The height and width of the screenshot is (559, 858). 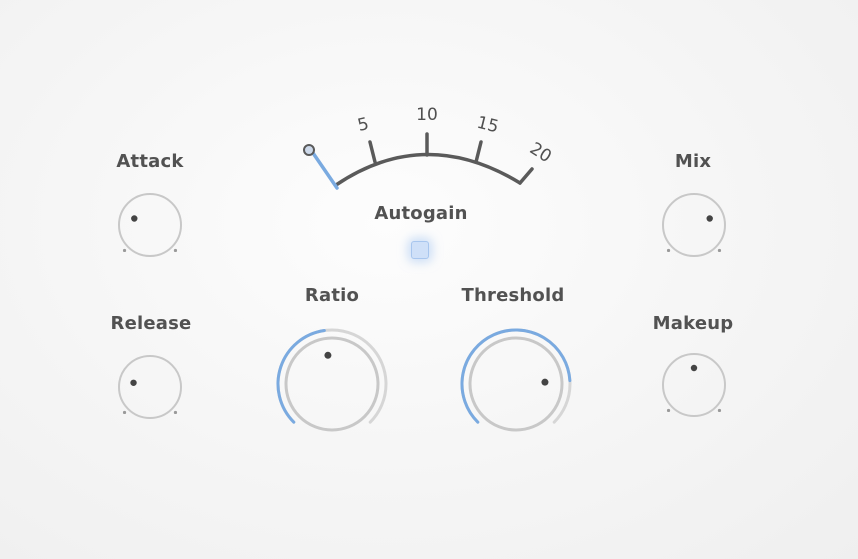 I want to click on meter-tick-label-10: 10, so click(x=427, y=115).